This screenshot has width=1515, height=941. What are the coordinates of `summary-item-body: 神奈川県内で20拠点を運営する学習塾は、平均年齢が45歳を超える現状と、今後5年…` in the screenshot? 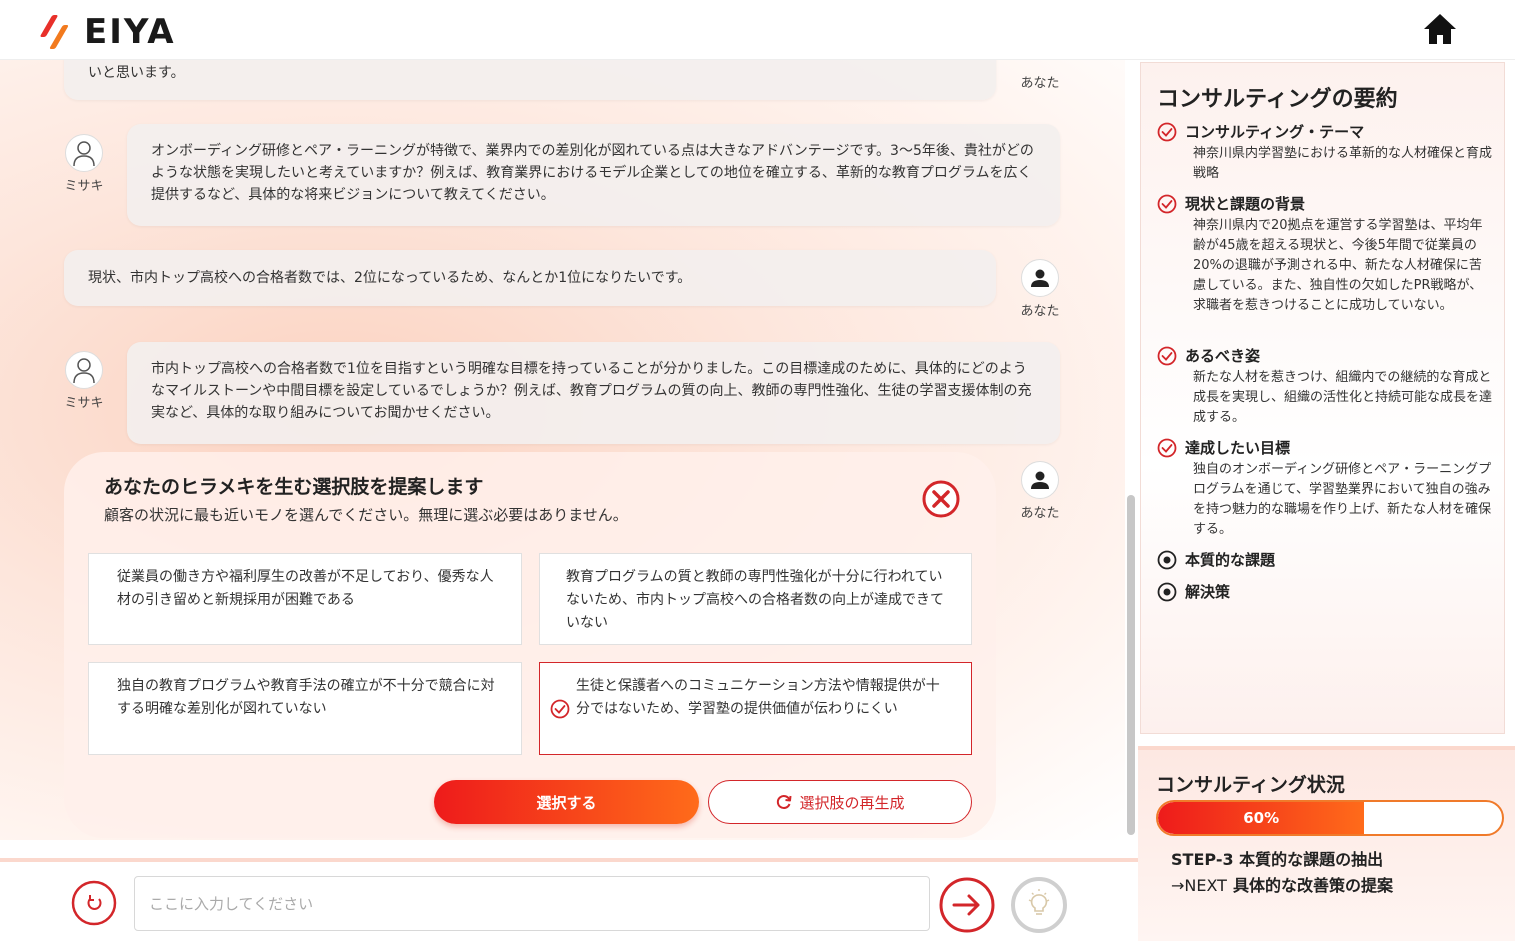 It's located at (1338, 265).